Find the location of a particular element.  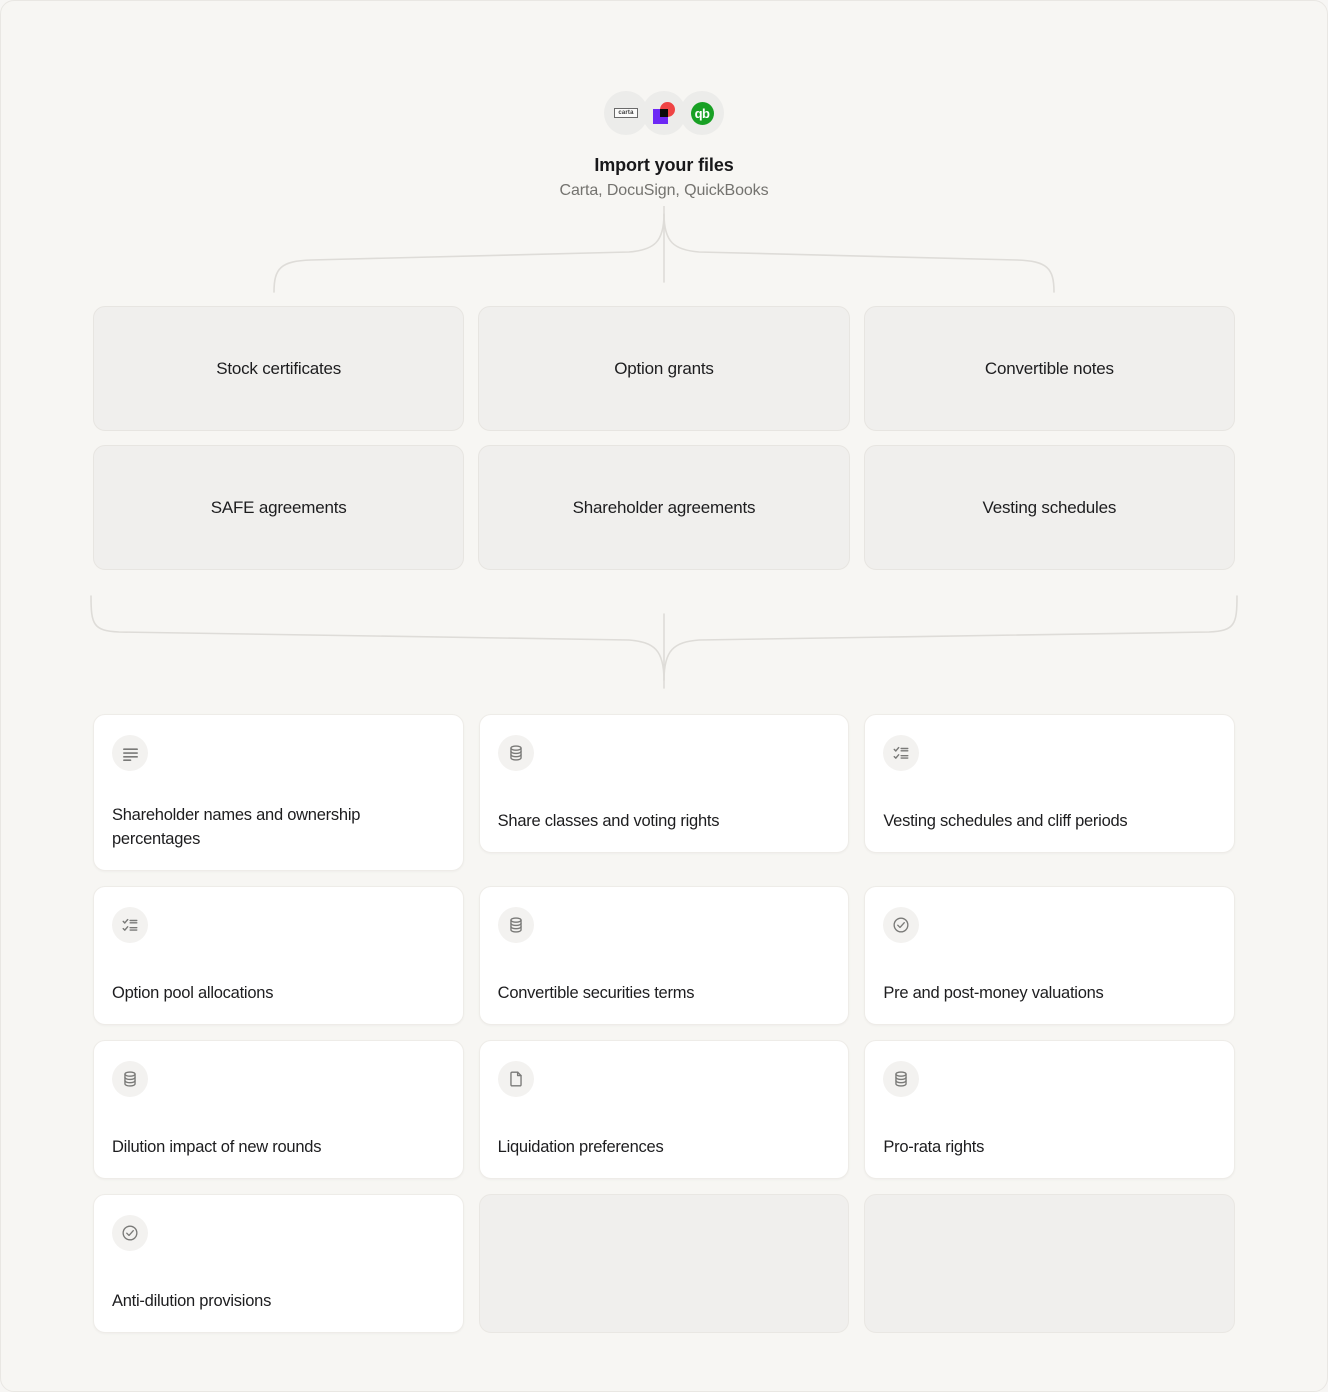

source-box-vesting-schedules: Vesting schedules is located at coordinates (1049, 507).